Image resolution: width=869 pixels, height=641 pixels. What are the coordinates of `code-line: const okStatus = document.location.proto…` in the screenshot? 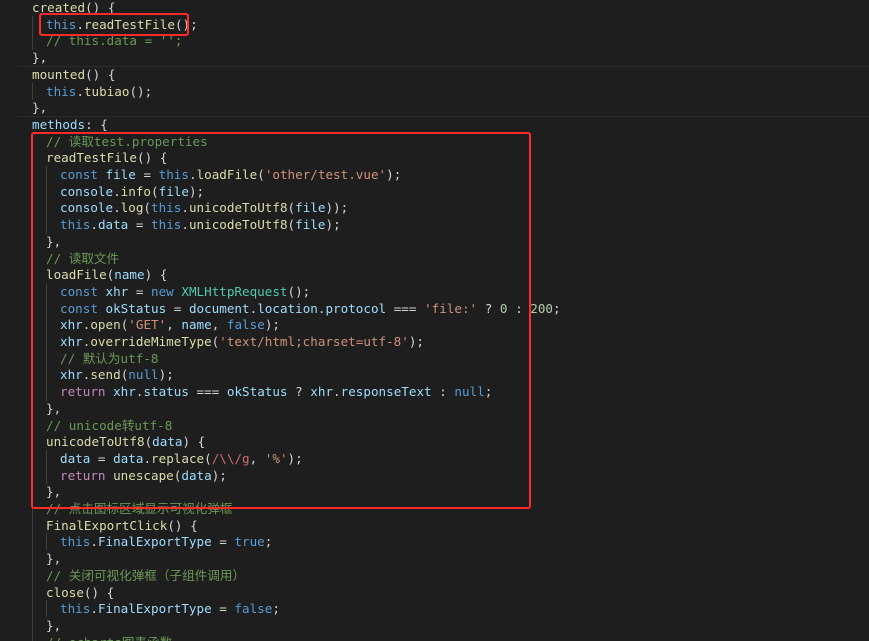 It's located at (310, 309).